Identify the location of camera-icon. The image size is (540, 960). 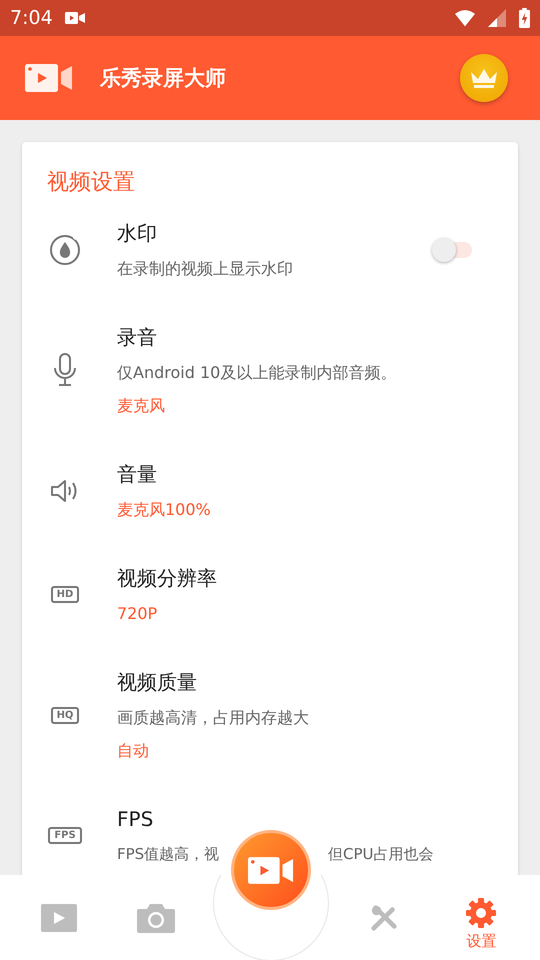
(156, 917).